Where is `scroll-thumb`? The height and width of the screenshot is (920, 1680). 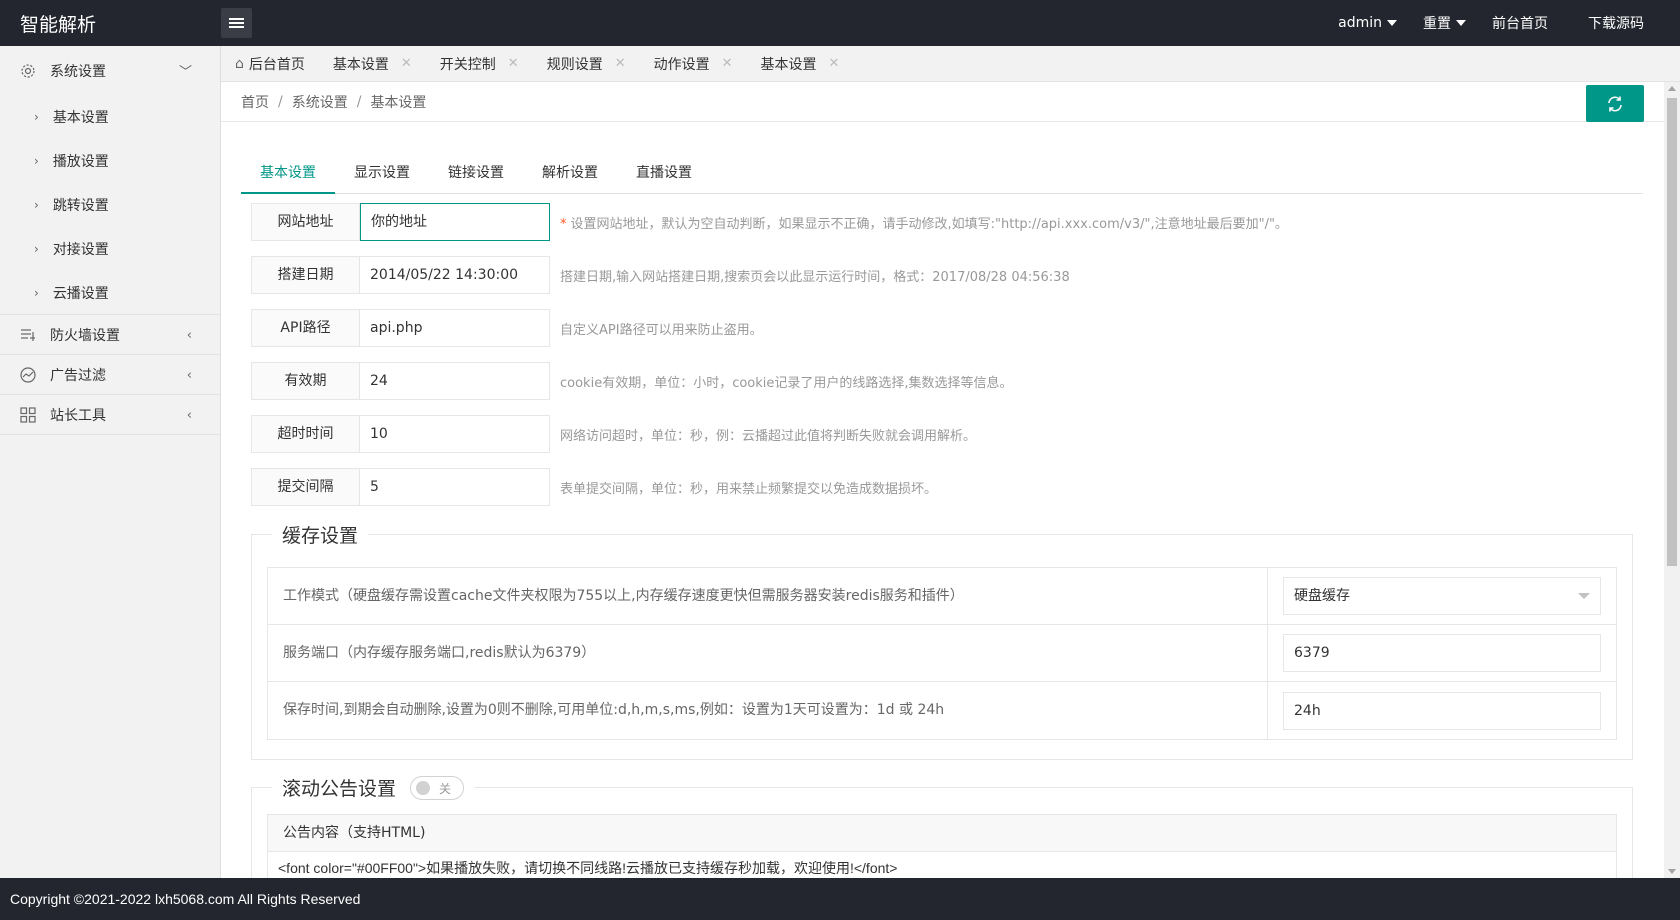
scroll-thumb is located at coordinates (1672, 332).